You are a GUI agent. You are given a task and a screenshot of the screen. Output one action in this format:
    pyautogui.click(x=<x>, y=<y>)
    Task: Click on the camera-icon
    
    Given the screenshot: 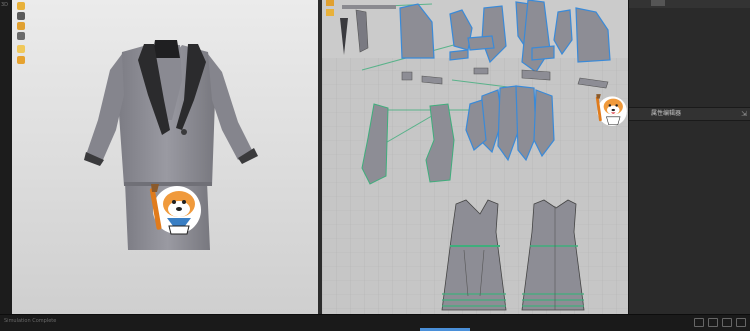 What is the action you would take?
    pyautogui.click(x=21, y=36)
    